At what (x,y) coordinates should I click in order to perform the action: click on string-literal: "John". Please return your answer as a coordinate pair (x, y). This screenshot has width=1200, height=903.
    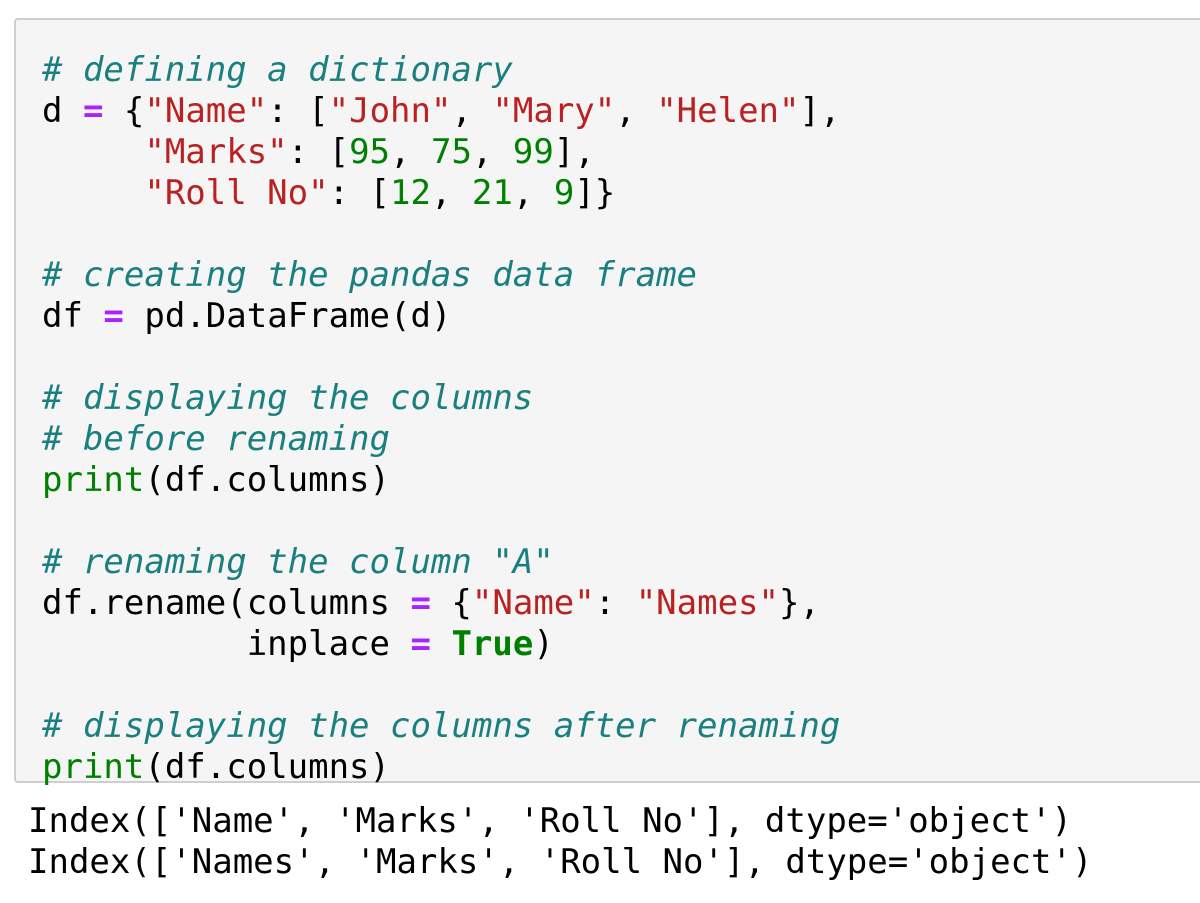
    Looking at the image, I should click on (390, 111).